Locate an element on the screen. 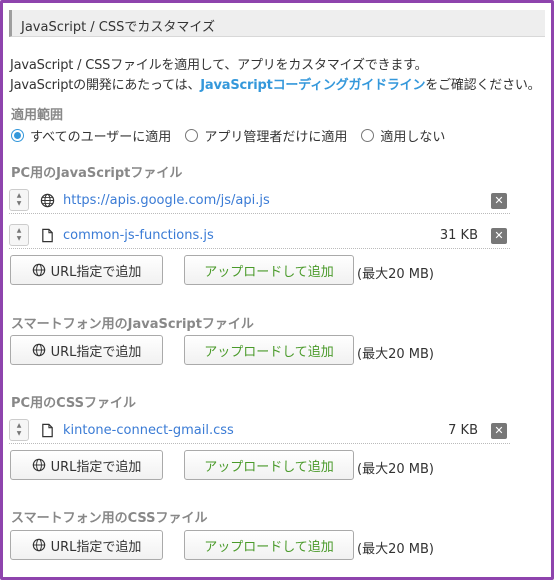 This screenshot has width=554, height=580. pc-css-upload-button: アップロードして追加 is located at coordinates (269, 465).